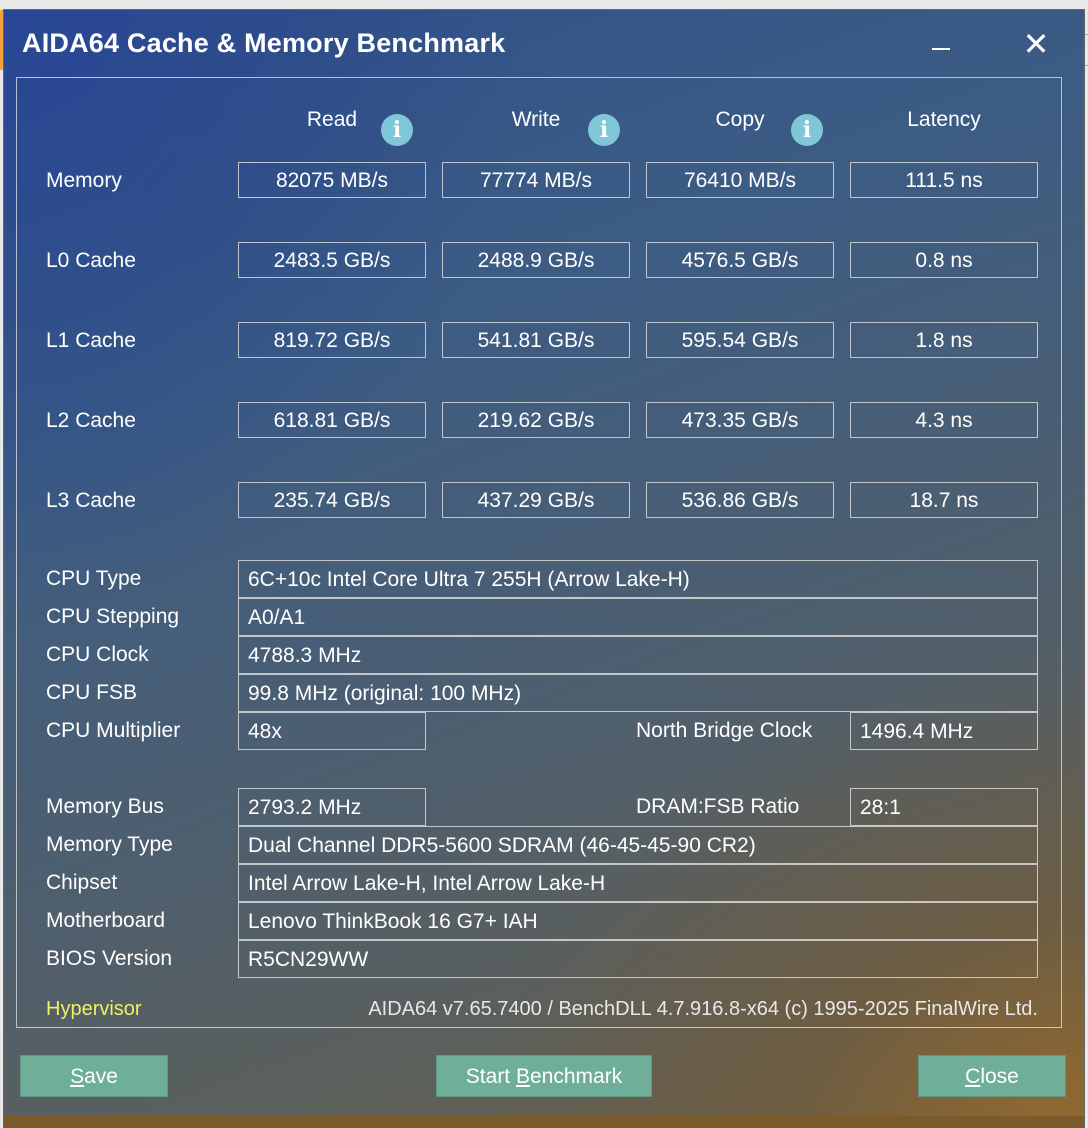  Describe the element at coordinates (544, 1122) in the screenshot. I see `window-bottom-border` at that location.